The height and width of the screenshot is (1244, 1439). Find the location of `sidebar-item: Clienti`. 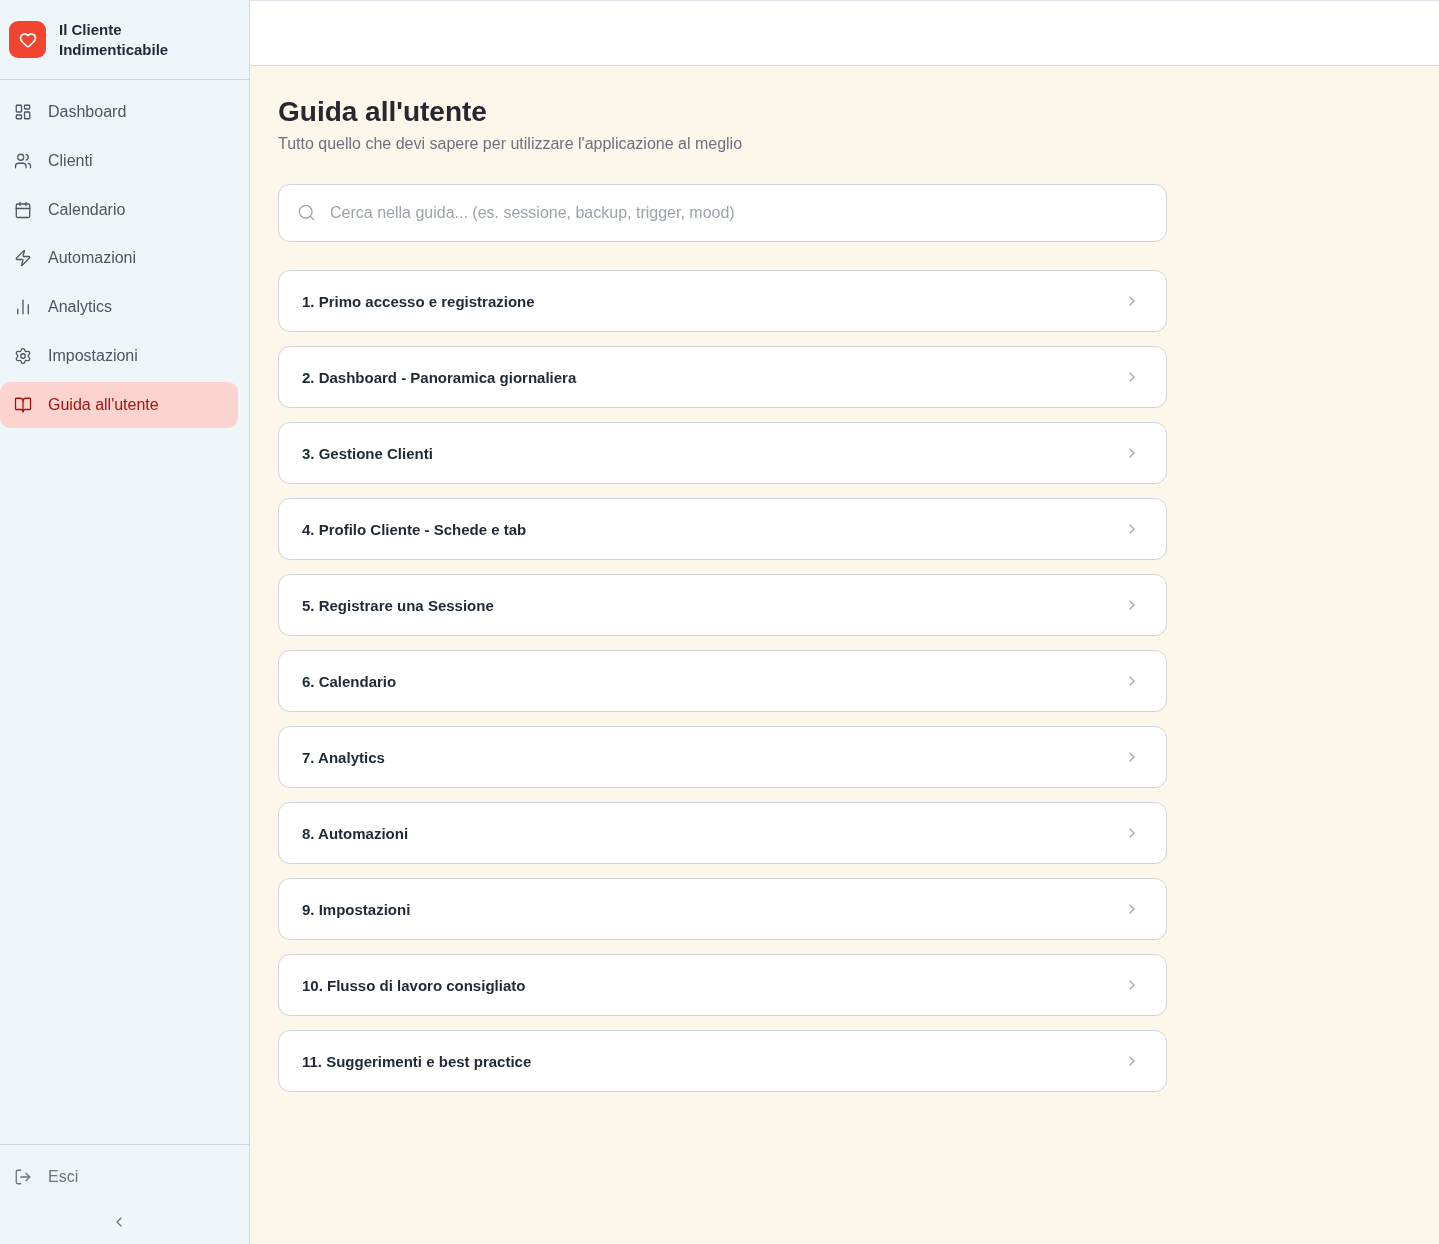

sidebar-item: Clienti is located at coordinates (119, 160).